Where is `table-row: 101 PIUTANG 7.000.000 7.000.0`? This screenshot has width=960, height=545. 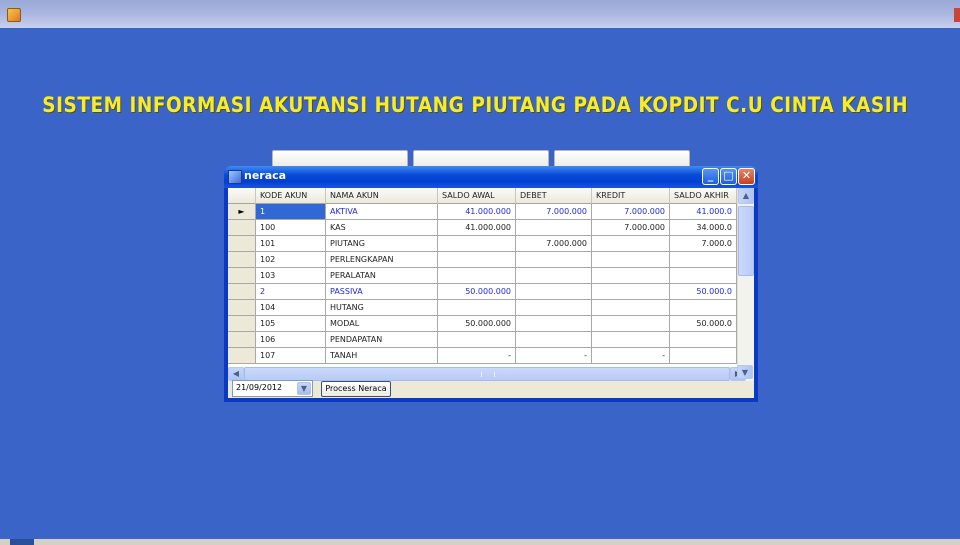 table-row: 101 PIUTANG 7.000.000 7.000.0 is located at coordinates (491, 244).